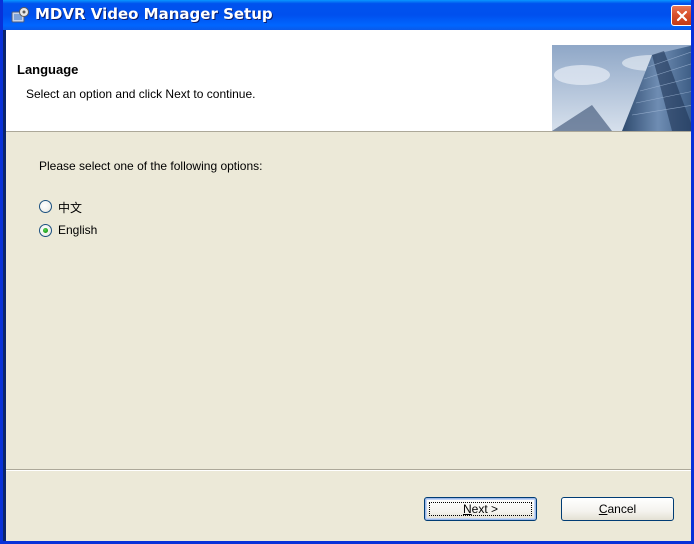  I want to click on close-icon, so click(682, 16).